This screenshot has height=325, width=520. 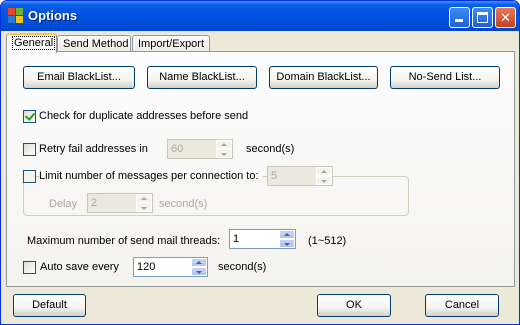 What do you see at coordinates (29, 176) in the screenshot?
I see `limit-messages-checkbox` at bounding box center [29, 176].